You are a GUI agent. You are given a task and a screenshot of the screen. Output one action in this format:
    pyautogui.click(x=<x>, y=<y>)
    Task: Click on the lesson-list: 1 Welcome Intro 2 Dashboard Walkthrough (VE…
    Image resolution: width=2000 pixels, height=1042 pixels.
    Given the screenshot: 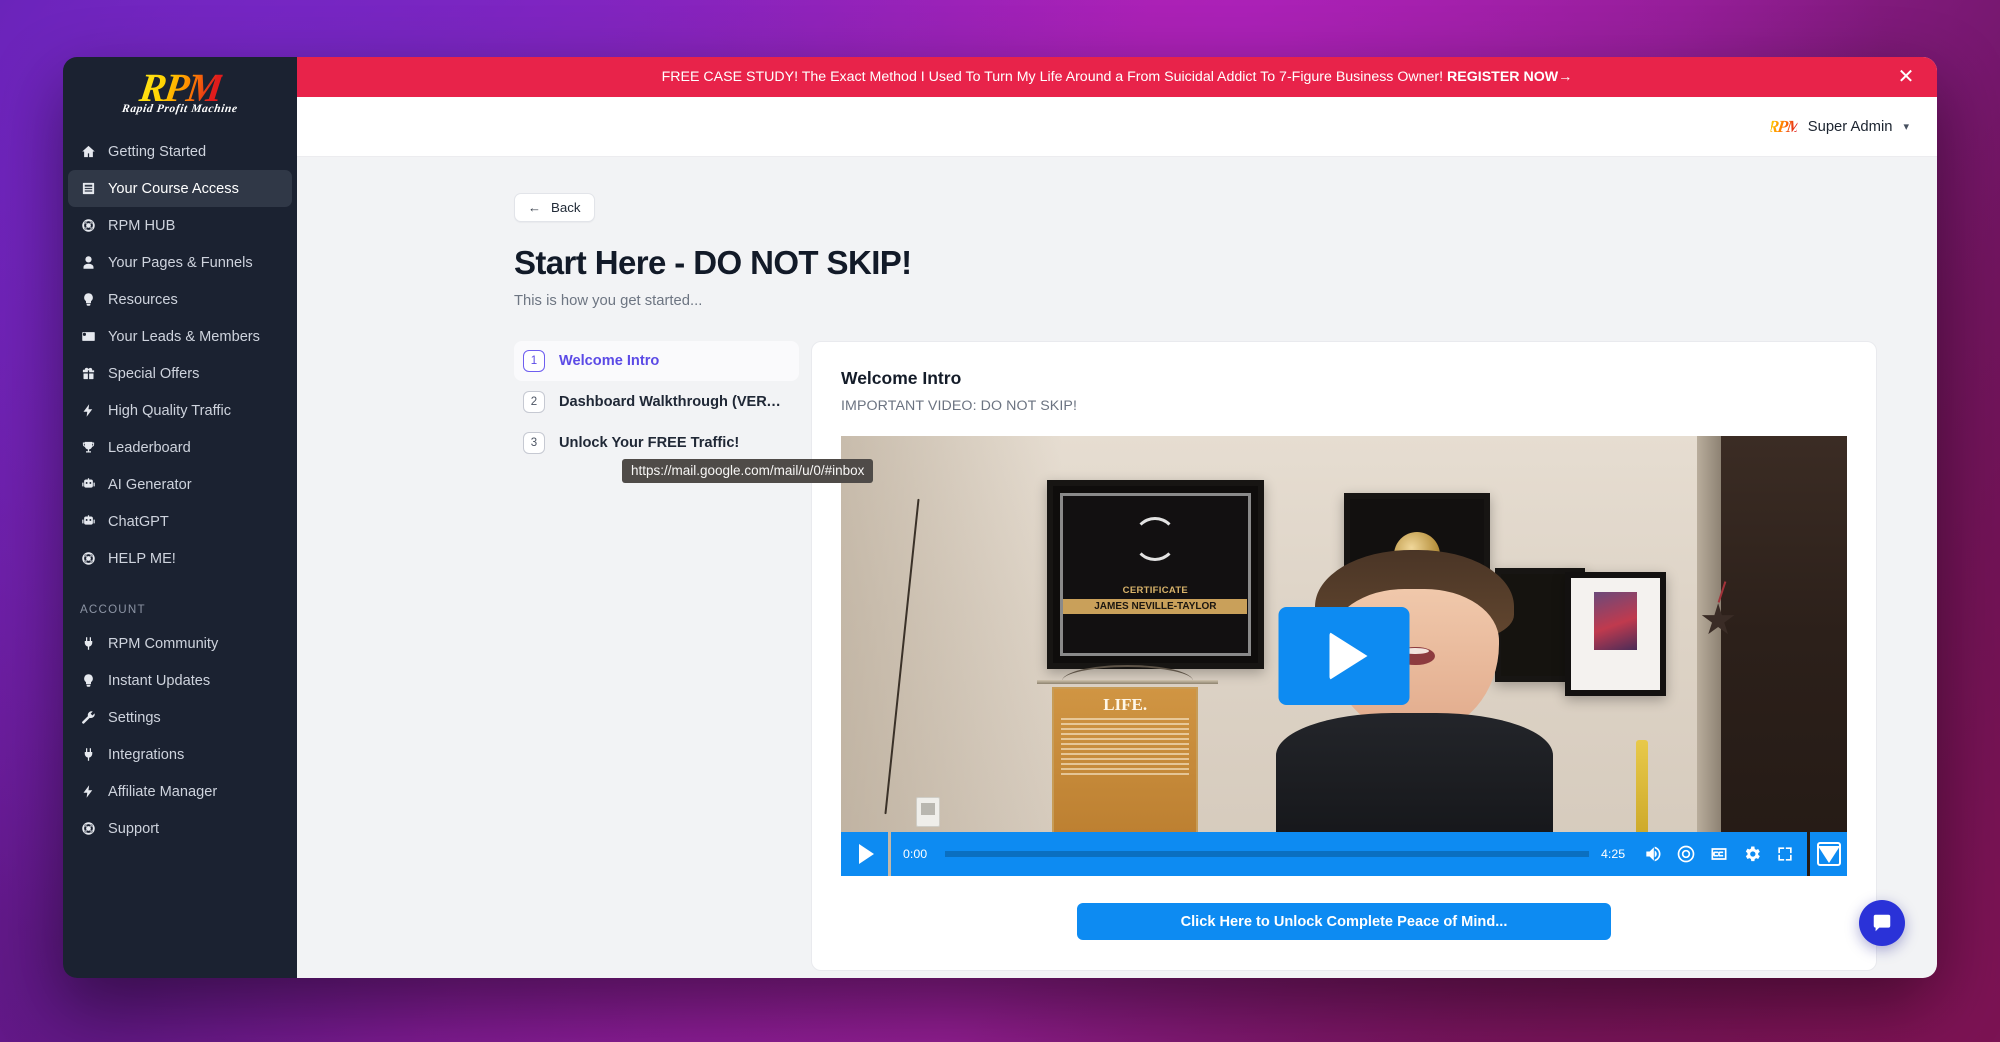 What is the action you would take?
    pyautogui.click(x=656, y=402)
    